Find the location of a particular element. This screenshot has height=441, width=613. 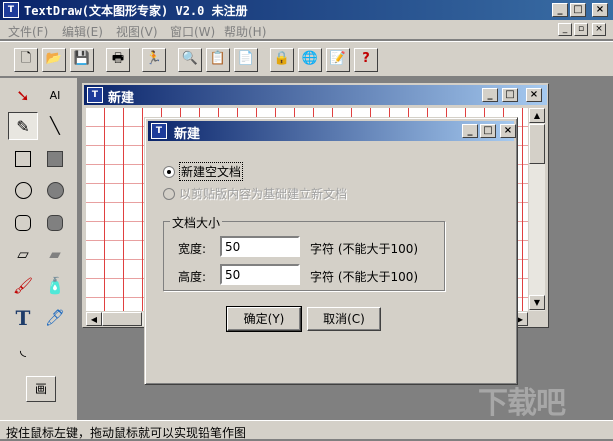

menu-bar: 文件(F) 编辑(E) 视图(V) 窗口(W) 帮助(H) _ ▫ × is located at coordinates (306, 30).